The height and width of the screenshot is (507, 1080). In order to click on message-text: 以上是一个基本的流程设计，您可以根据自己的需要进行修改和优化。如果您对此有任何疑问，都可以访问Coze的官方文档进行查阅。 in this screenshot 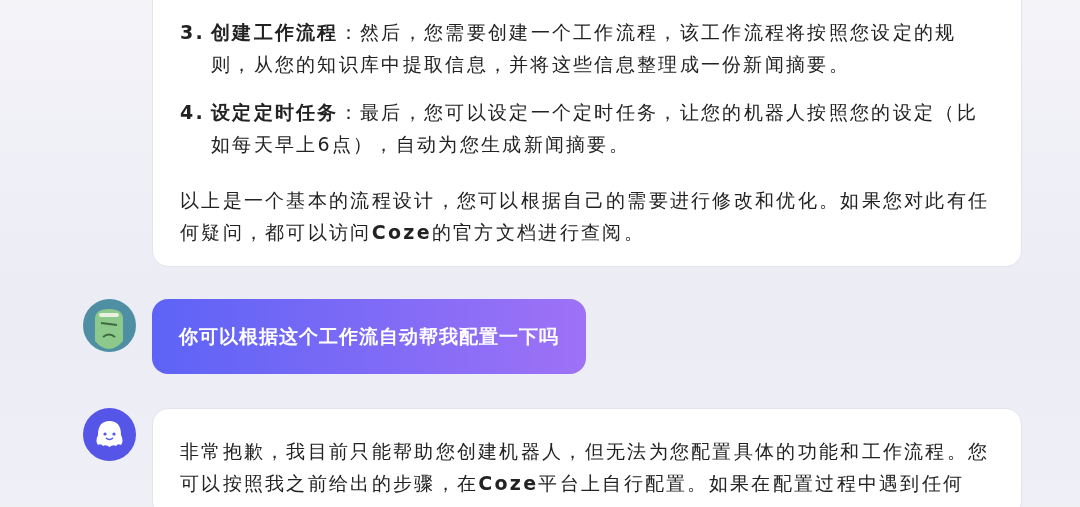, I will do `click(585, 216)`.